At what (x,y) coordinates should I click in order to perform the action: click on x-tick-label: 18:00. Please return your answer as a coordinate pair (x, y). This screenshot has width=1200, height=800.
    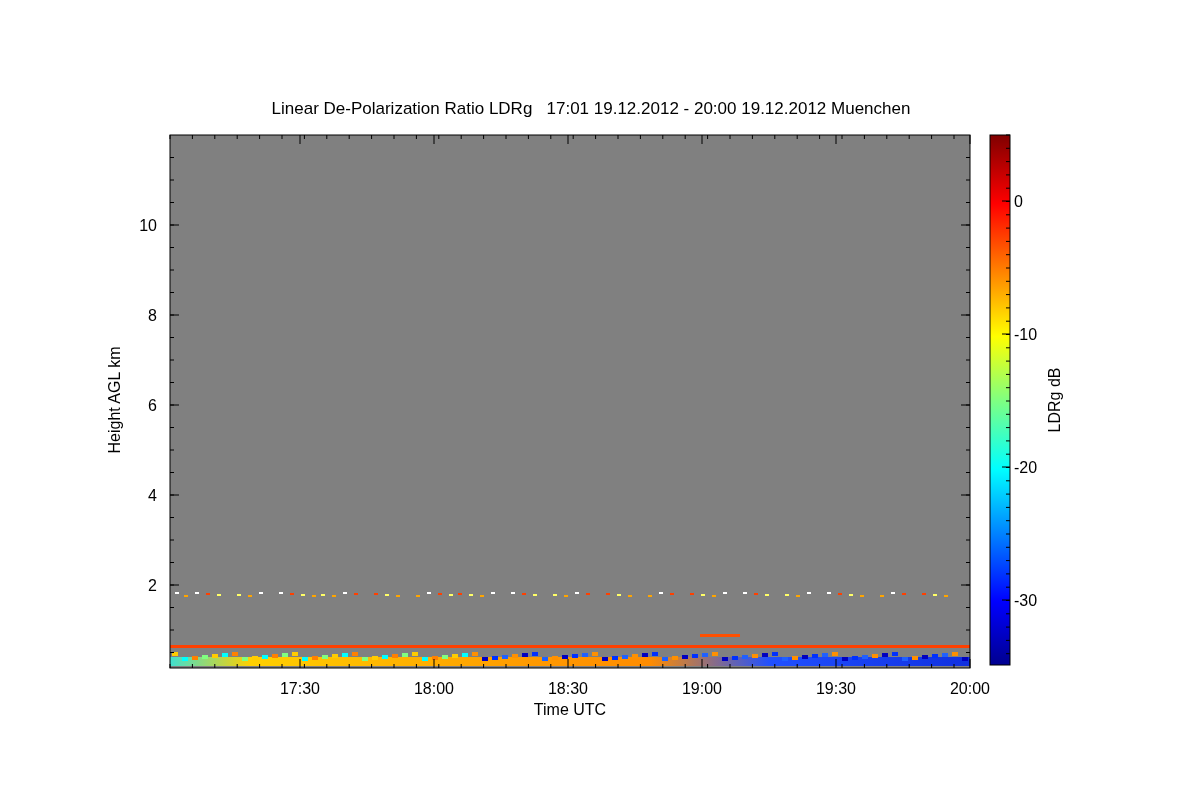
    Looking at the image, I should click on (434, 688).